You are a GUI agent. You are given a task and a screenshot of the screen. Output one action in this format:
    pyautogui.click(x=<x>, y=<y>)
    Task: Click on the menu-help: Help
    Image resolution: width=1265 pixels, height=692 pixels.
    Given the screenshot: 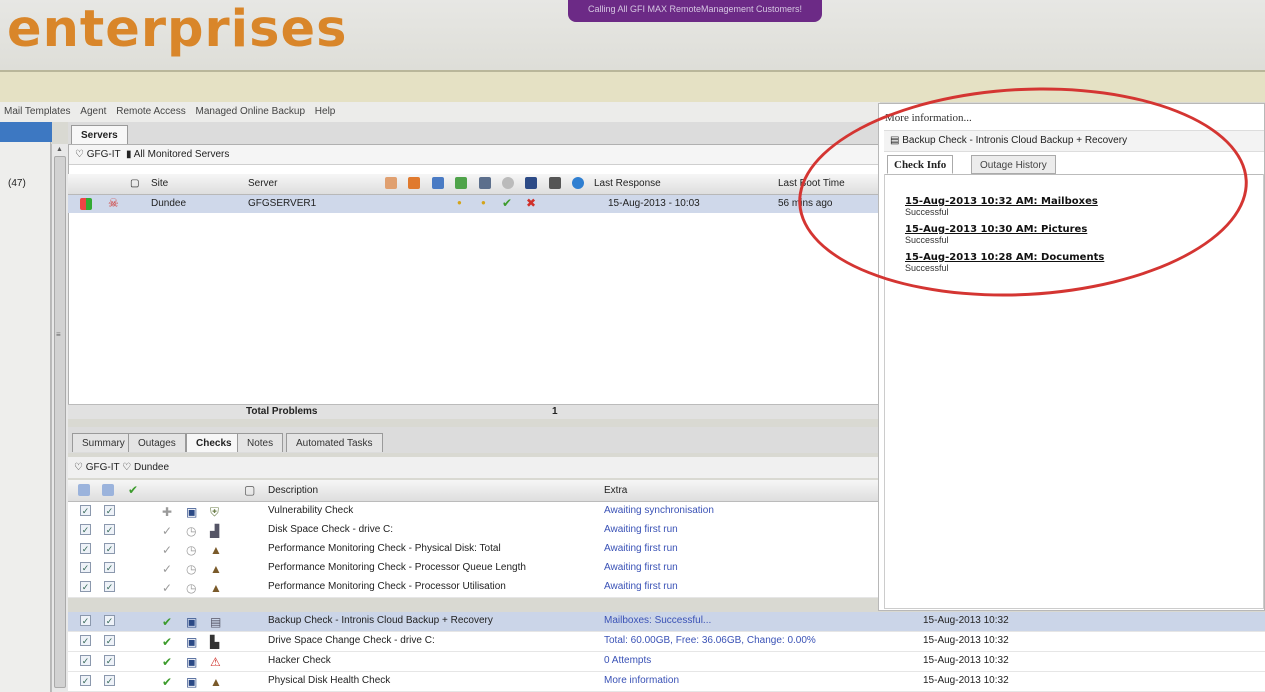 What is the action you would take?
    pyautogui.click(x=325, y=109)
    